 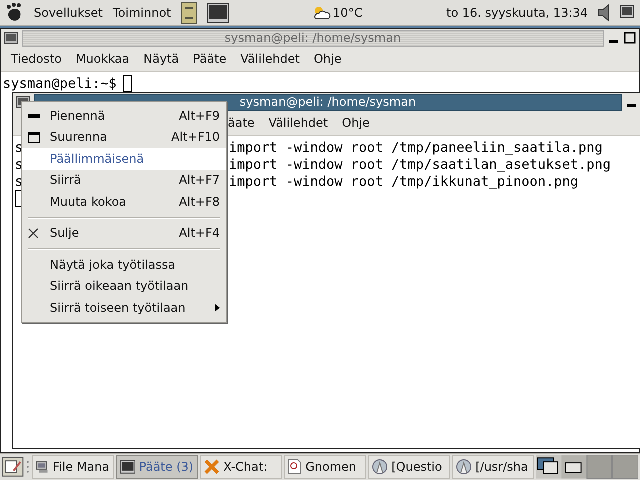 What do you see at coordinates (157, 467) in the screenshot?
I see `task-button: Pääte (3)` at bounding box center [157, 467].